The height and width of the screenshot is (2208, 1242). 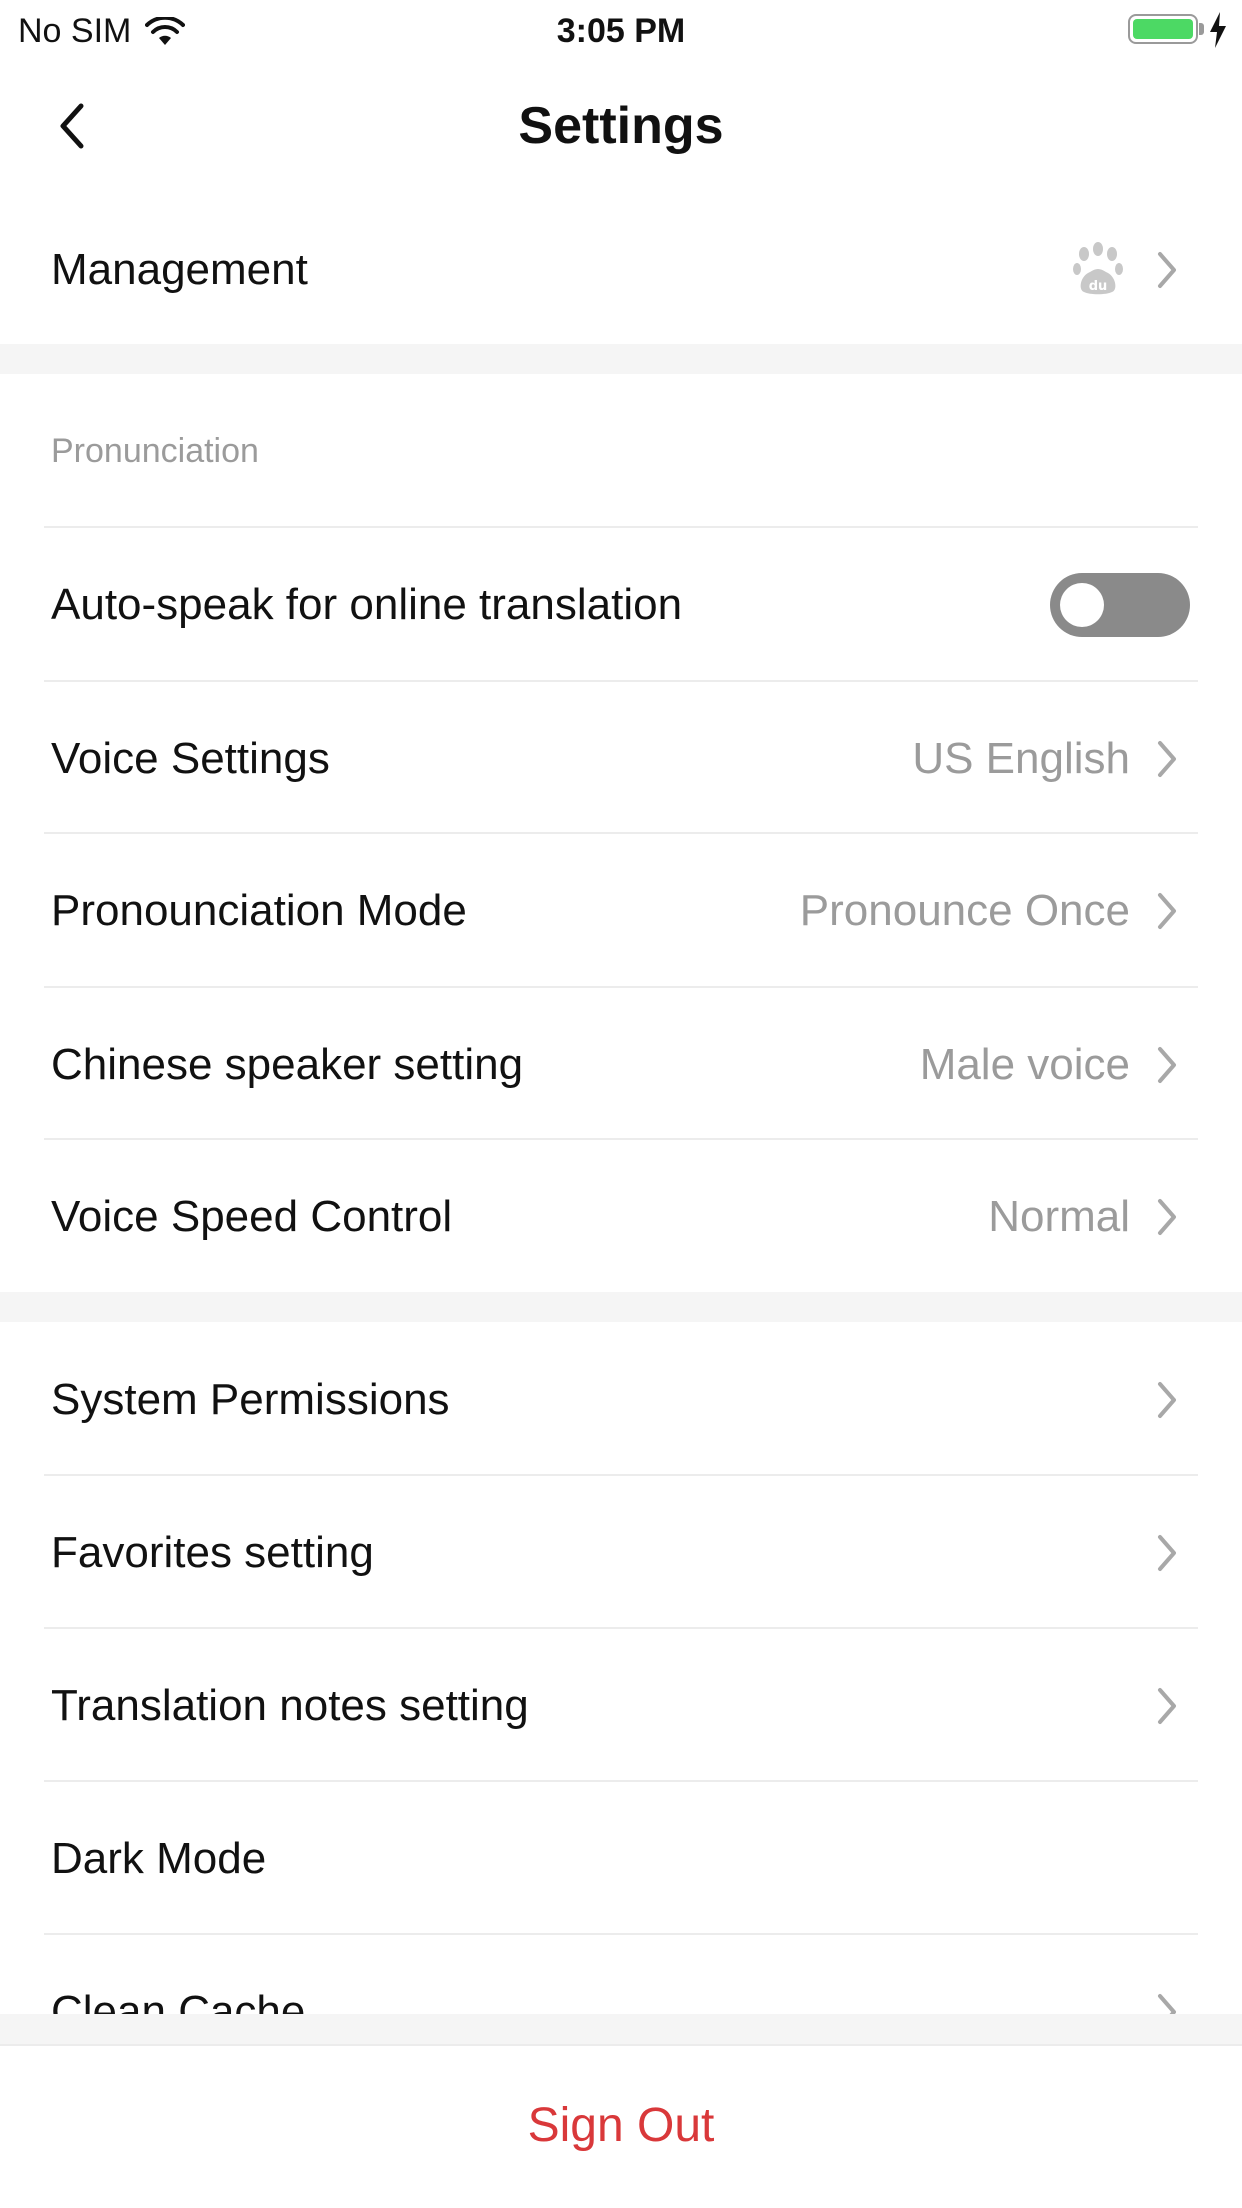 I want to click on chinese-speaker-value: Male voice, so click(x=1024, y=1064).